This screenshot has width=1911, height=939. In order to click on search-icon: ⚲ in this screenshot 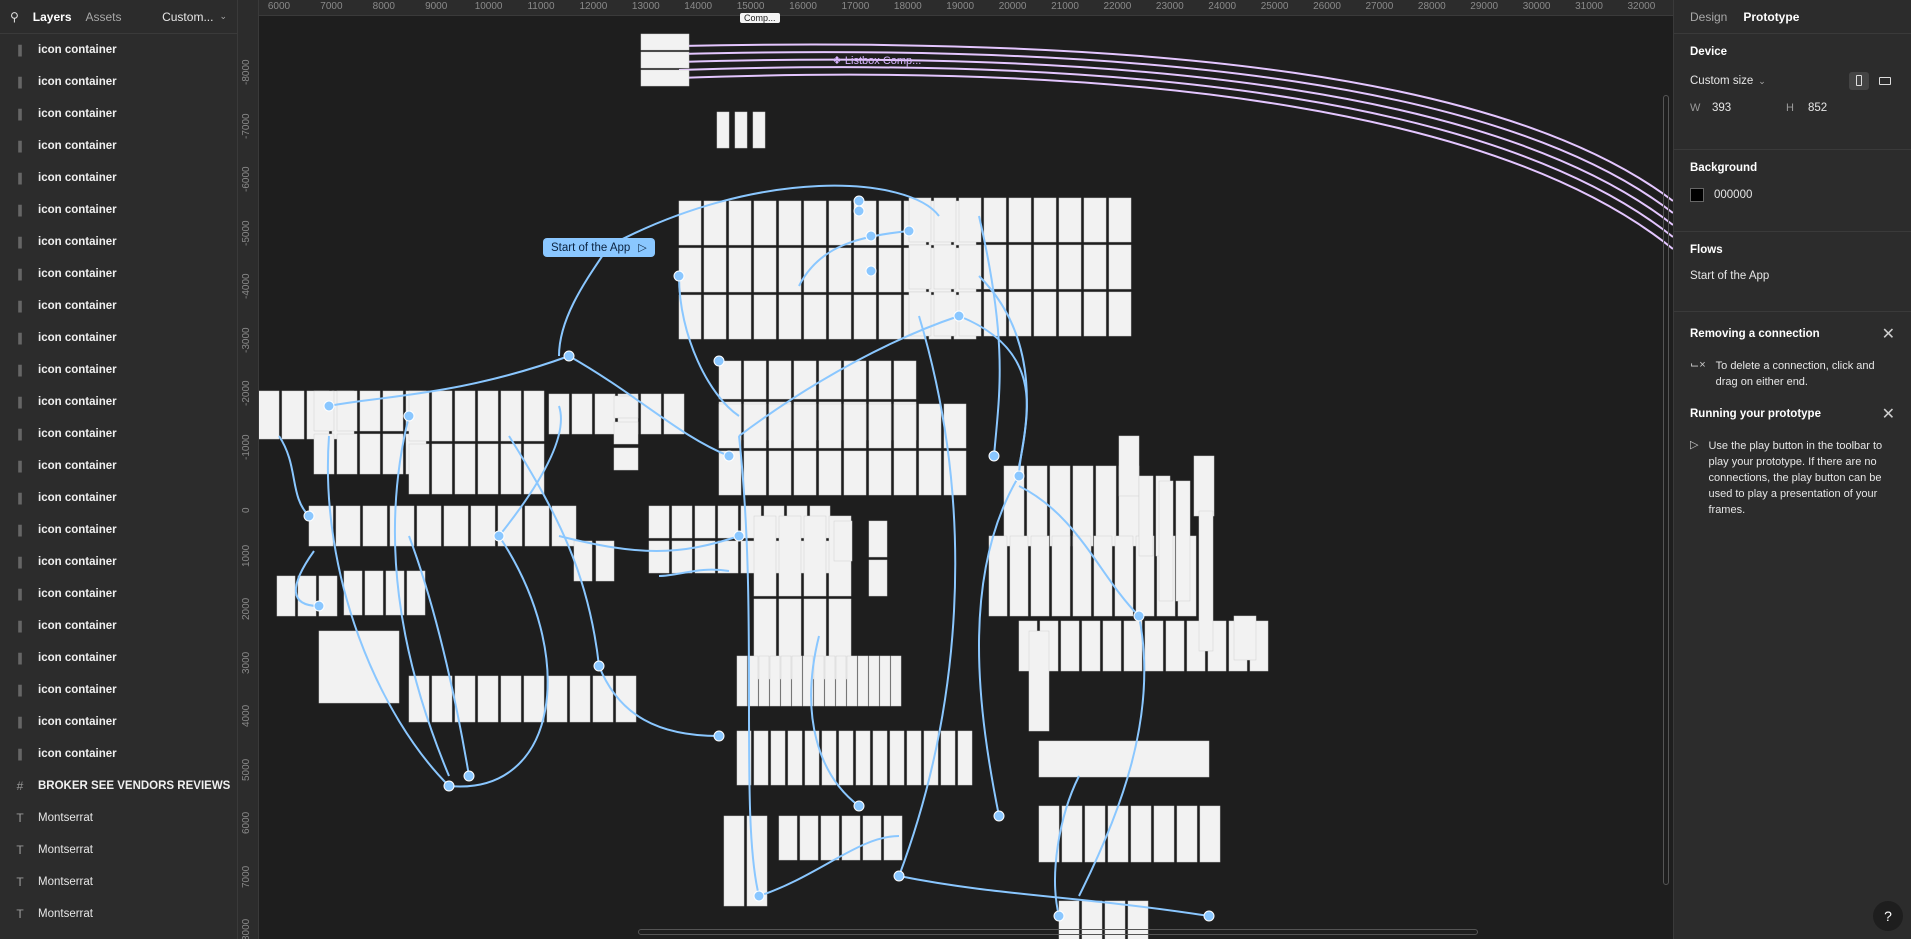, I will do `click(14, 17)`.